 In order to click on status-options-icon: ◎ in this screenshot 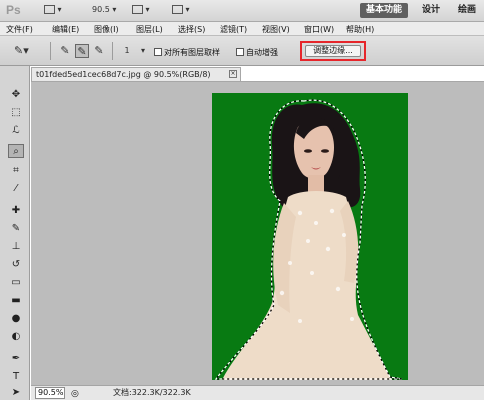, I will do `click(75, 394)`.